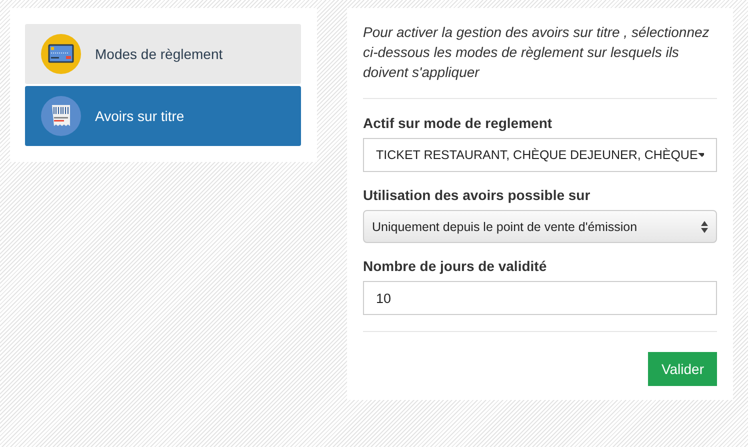 This screenshot has width=748, height=447. What do you see at coordinates (477, 195) in the screenshot?
I see `field-label: Utilisation des avoirs possible sur` at bounding box center [477, 195].